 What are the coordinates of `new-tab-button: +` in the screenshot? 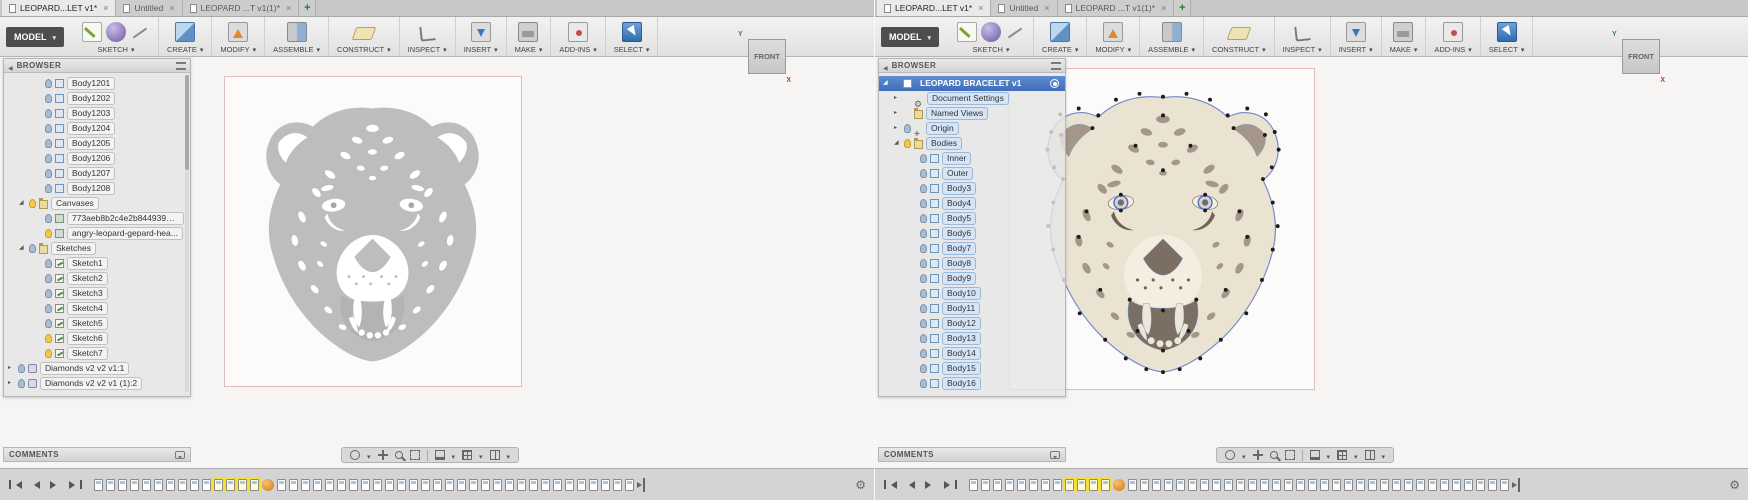 It's located at (308, 8).